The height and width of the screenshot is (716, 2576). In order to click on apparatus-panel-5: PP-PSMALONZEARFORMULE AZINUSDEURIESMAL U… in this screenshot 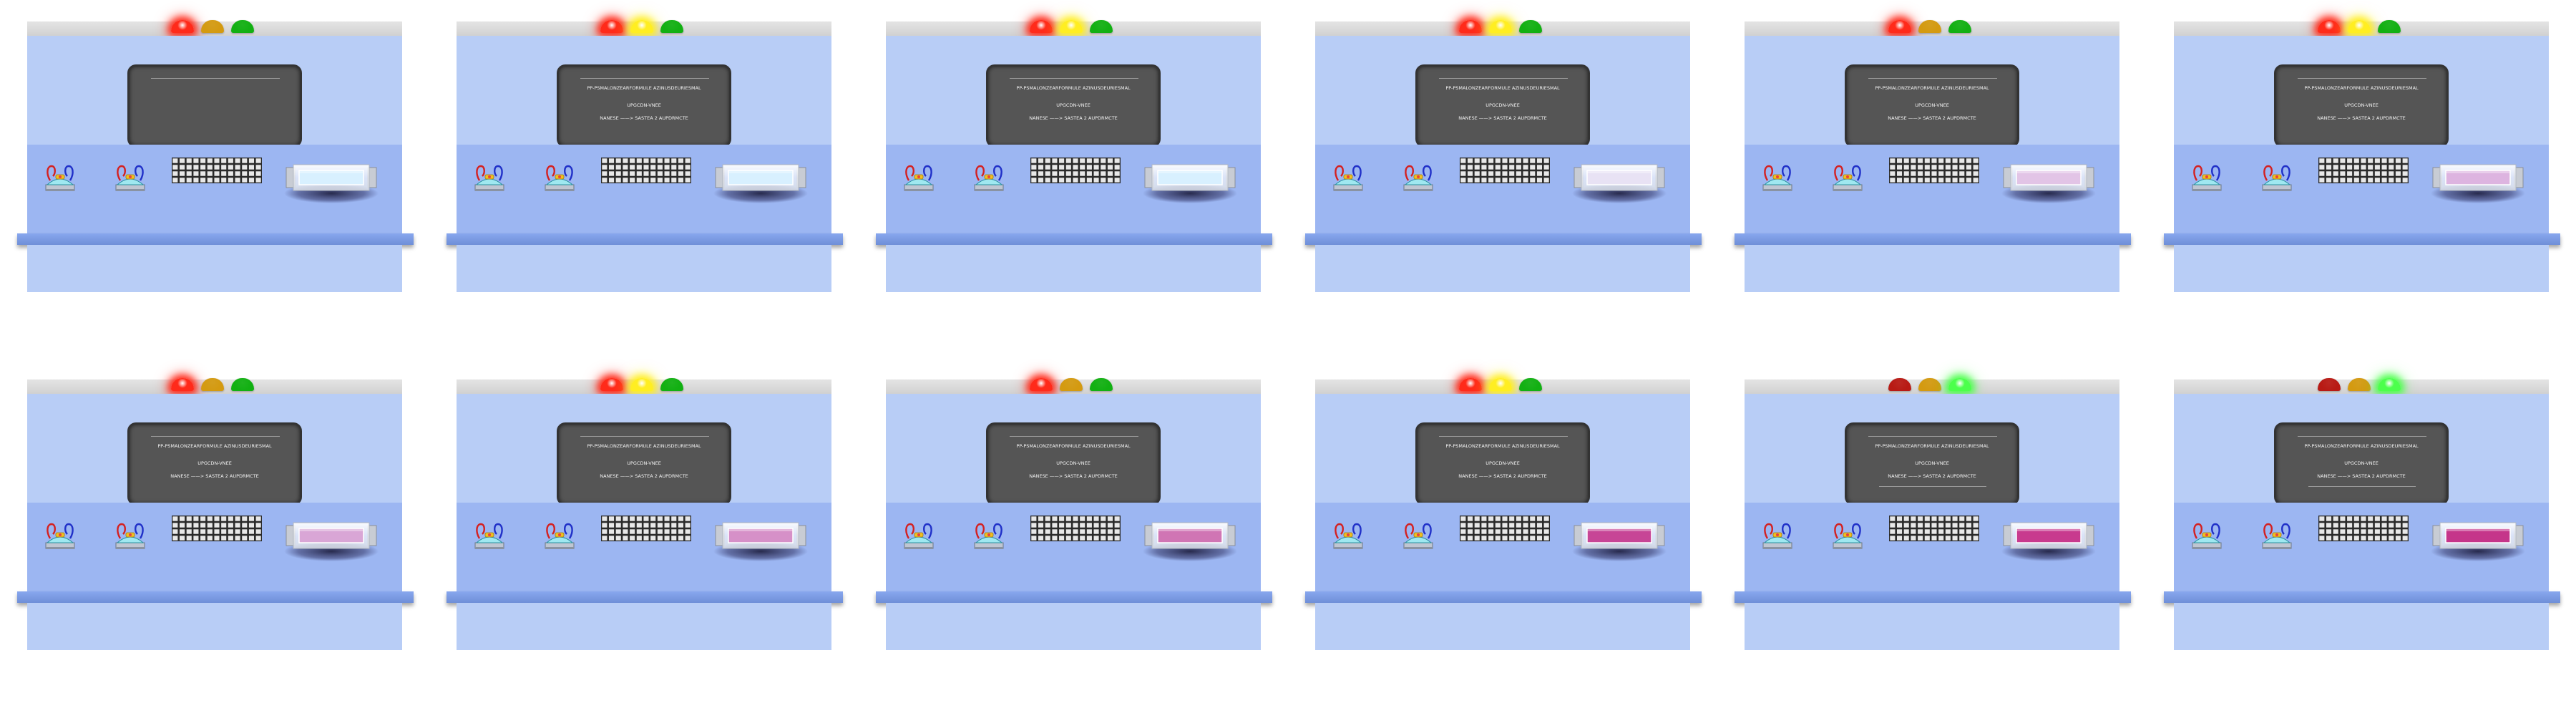, I will do `click(1940, 171)`.